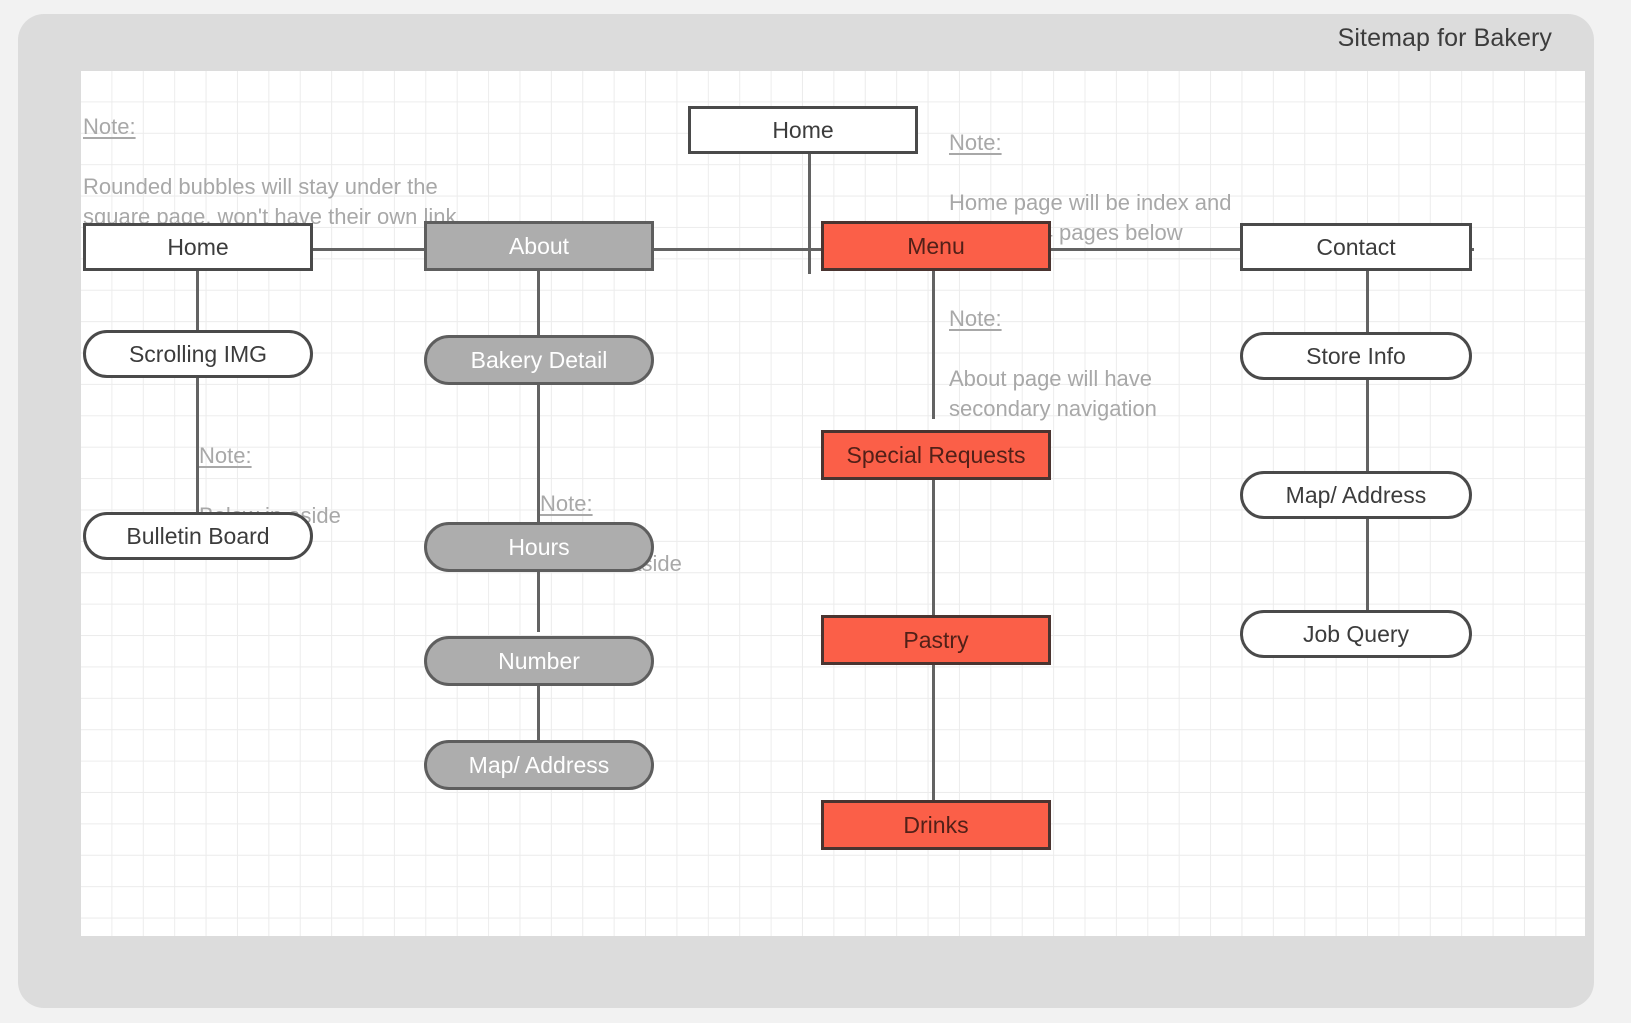 Image resolution: width=1631 pixels, height=1023 pixels. I want to click on node-store-info: Store Info, so click(1356, 356).